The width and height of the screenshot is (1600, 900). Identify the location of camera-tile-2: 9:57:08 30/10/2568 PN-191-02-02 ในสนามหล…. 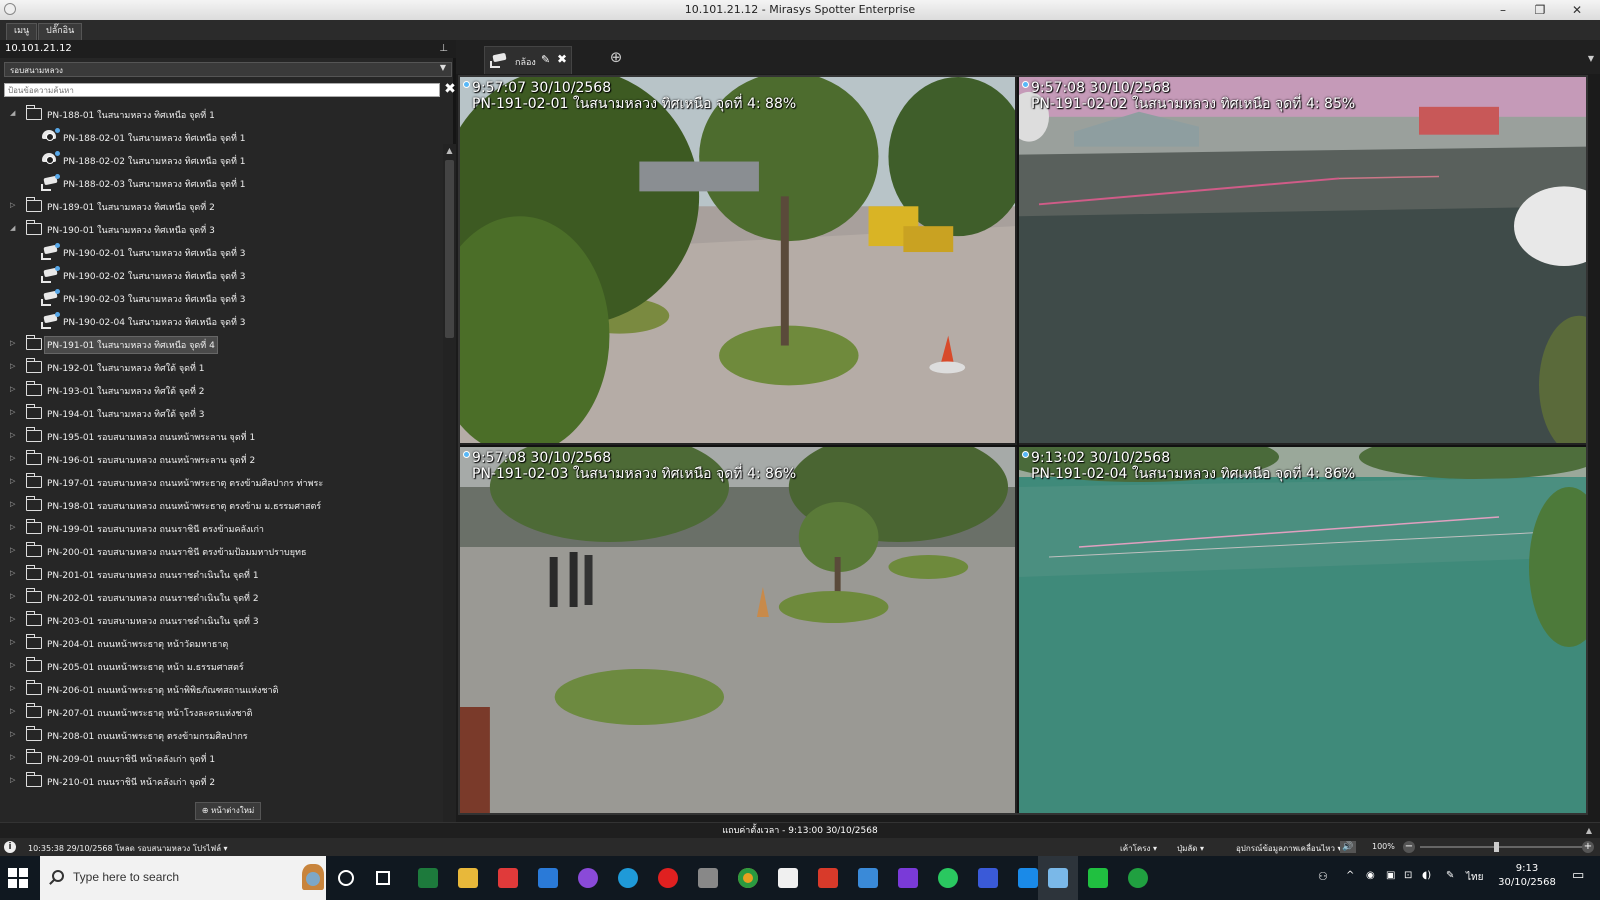
(1302, 261).